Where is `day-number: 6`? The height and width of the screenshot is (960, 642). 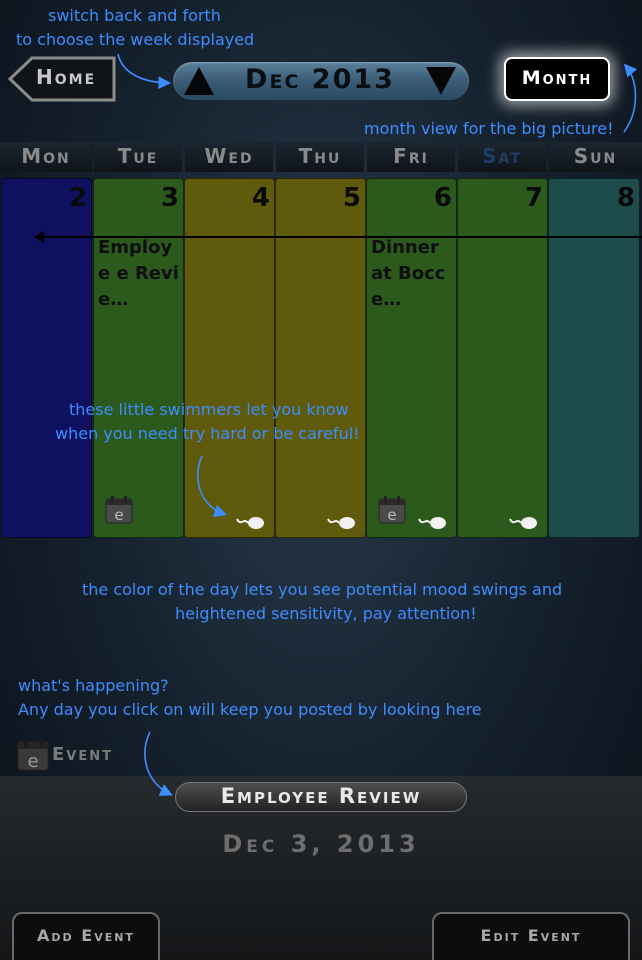
day-number: 6 is located at coordinates (442, 198).